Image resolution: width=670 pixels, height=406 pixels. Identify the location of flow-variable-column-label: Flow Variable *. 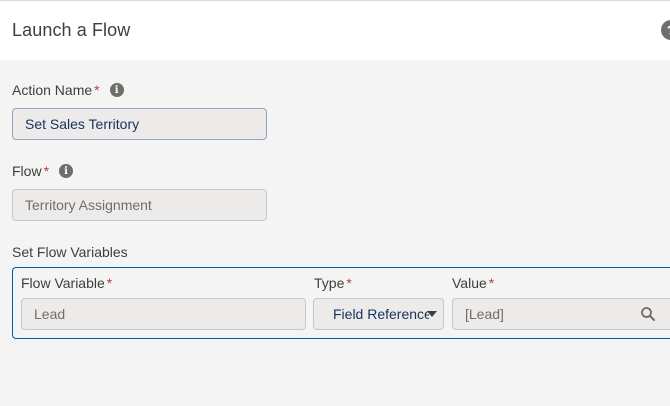
(67, 283).